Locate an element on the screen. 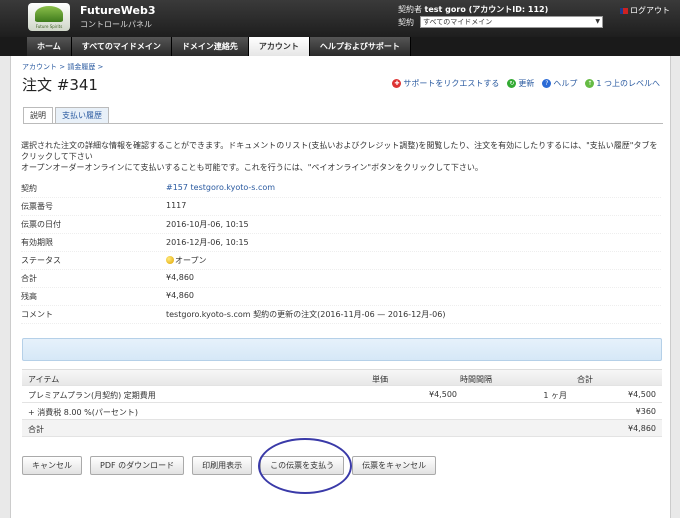 This screenshot has width=680, height=518. tax-total: ¥360 is located at coordinates (645, 411).